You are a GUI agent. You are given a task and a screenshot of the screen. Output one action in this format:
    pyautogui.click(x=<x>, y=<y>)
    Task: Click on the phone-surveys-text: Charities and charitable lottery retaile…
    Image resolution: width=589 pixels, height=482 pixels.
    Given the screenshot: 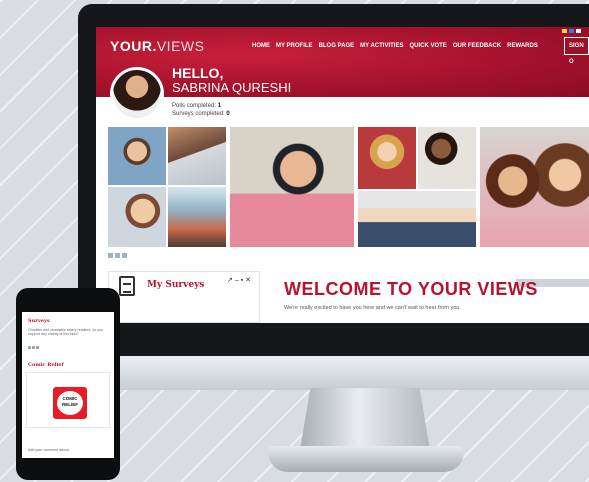 What is the action you would take?
    pyautogui.click(x=66, y=332)
    